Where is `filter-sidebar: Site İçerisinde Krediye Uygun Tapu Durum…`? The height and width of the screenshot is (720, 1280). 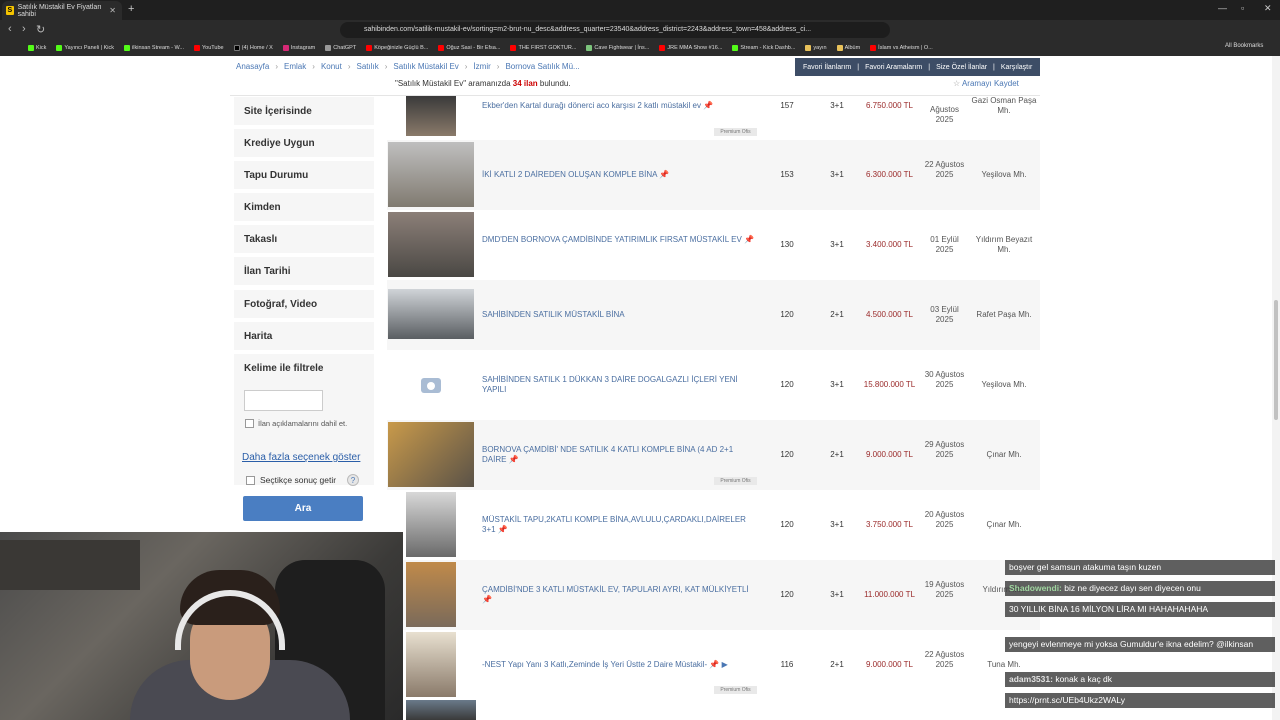 filter-sidebar: Site İçerisinde Krediye Uygun Tapu Durum… is located at coordinates (304, 313).